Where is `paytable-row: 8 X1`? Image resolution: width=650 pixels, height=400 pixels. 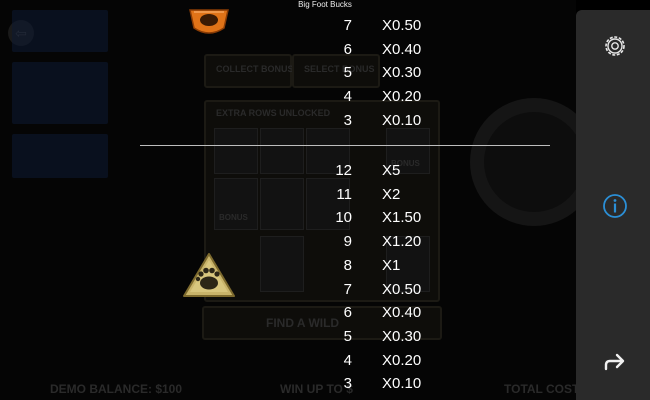
paytable-row: 8 X1 is located at coordinates (385, 266).